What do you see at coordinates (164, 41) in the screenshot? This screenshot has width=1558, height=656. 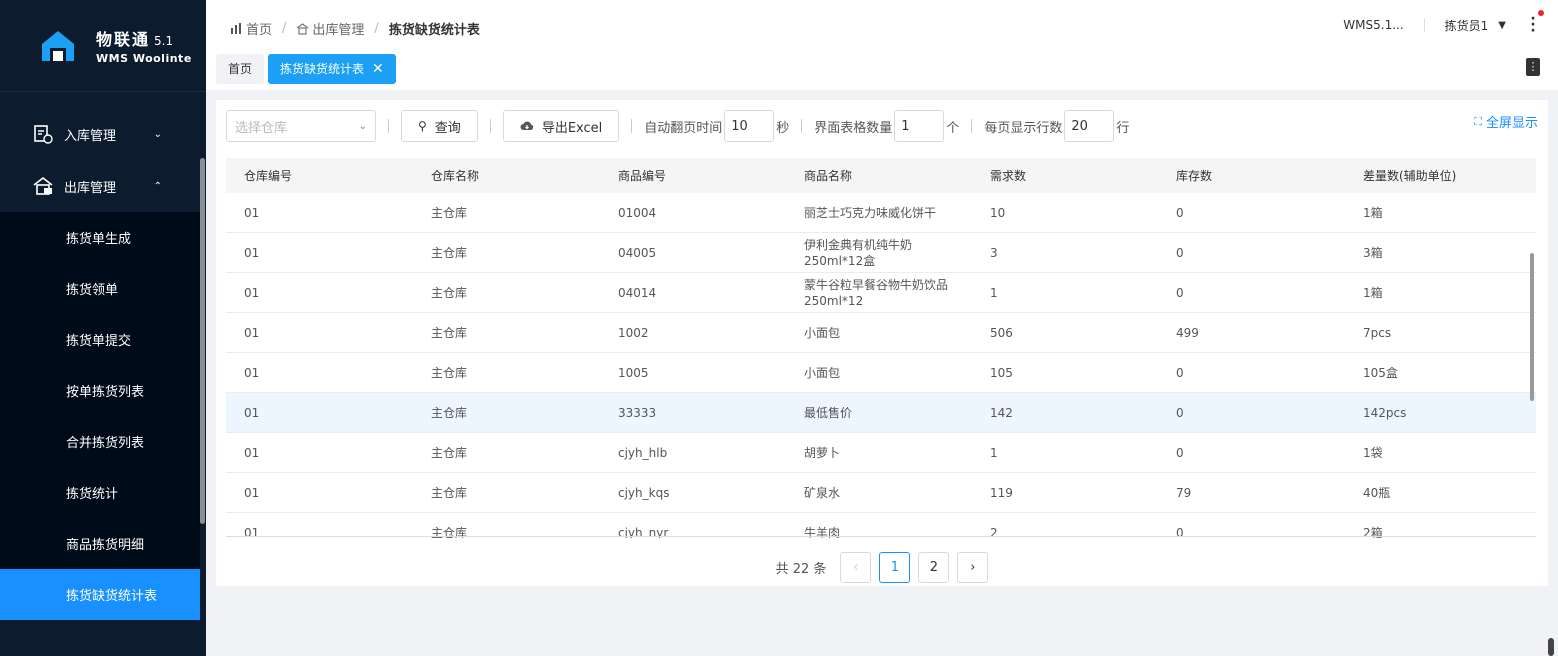 I see `brand-version: 5.1` at bounding box center [164, 41].